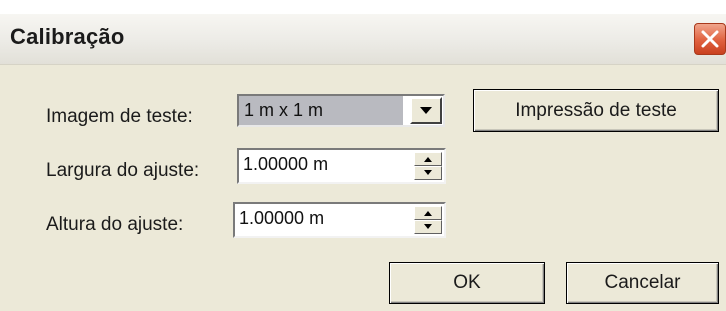 The height and width of the screenshot is (311, 726). I want to click on width-decrement-button, so click(428, 173).